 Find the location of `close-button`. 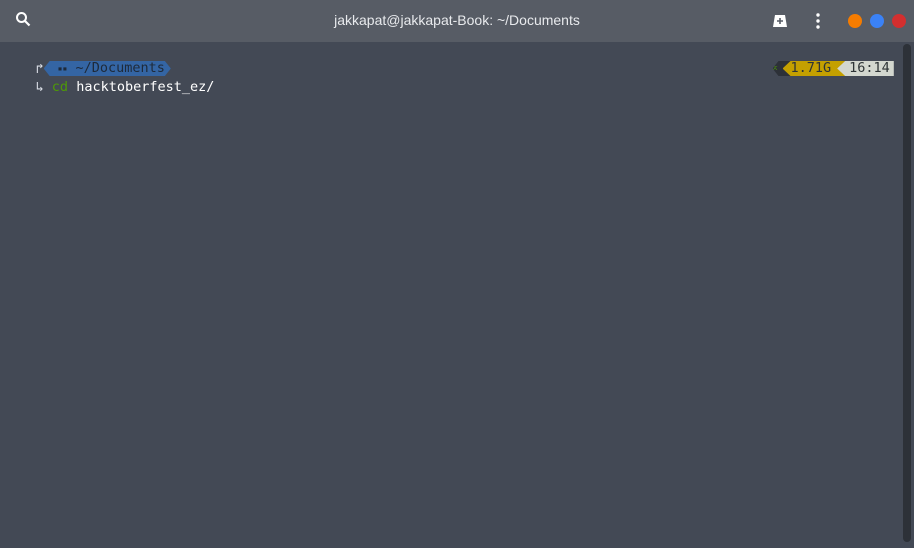

close-button is located at coordinates (899, 21).